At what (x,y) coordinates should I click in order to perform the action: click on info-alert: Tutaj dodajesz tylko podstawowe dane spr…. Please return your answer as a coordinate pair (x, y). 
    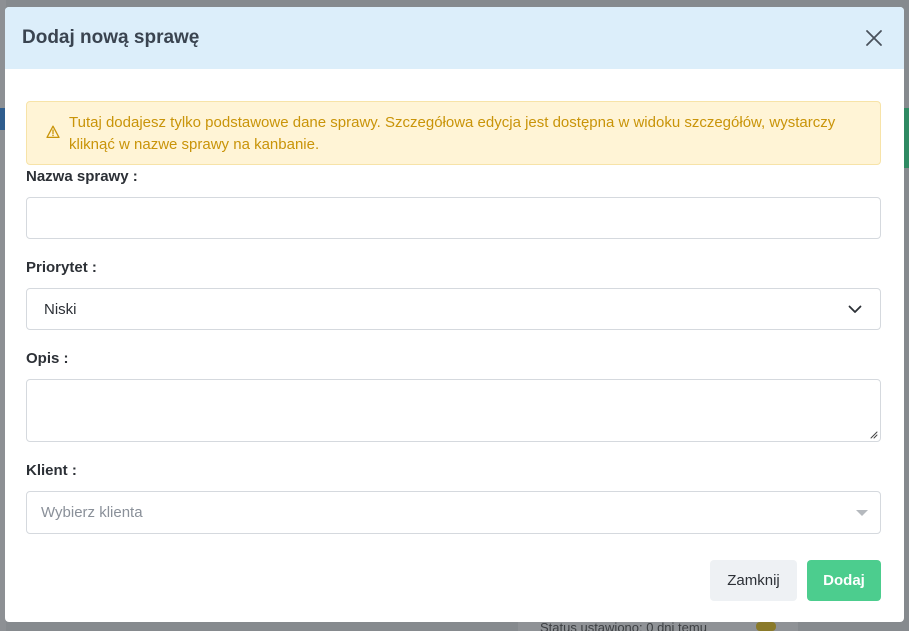
    Looking at the image, I should click on (453, 133).